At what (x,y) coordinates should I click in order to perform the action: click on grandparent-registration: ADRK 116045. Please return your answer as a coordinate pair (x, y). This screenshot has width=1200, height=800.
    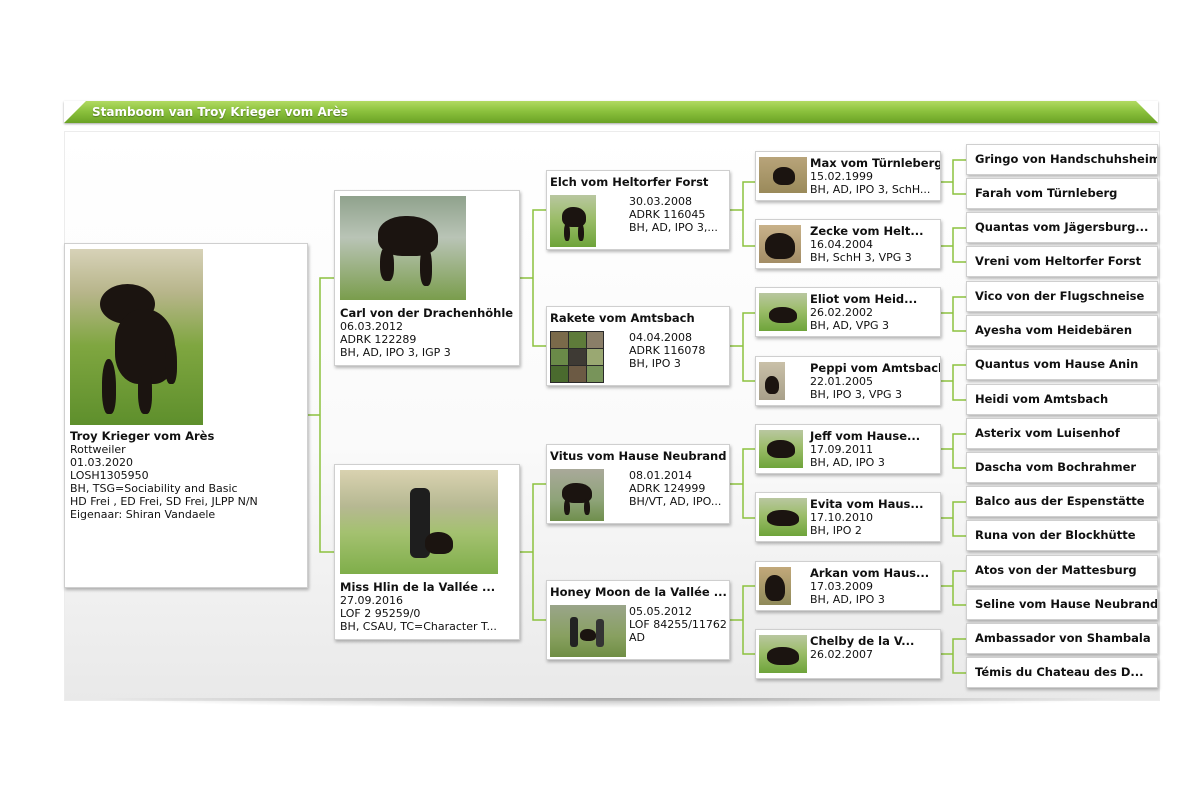
    Looking at the image, I should click on (667, 214).